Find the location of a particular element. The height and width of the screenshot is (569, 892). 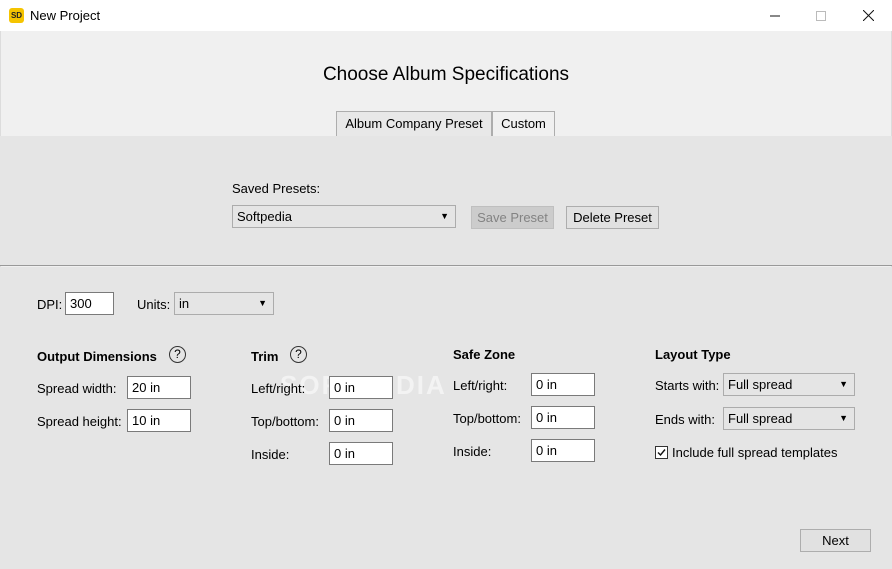

safe-inside-input: 0 in is located at coordinates (563, 450).